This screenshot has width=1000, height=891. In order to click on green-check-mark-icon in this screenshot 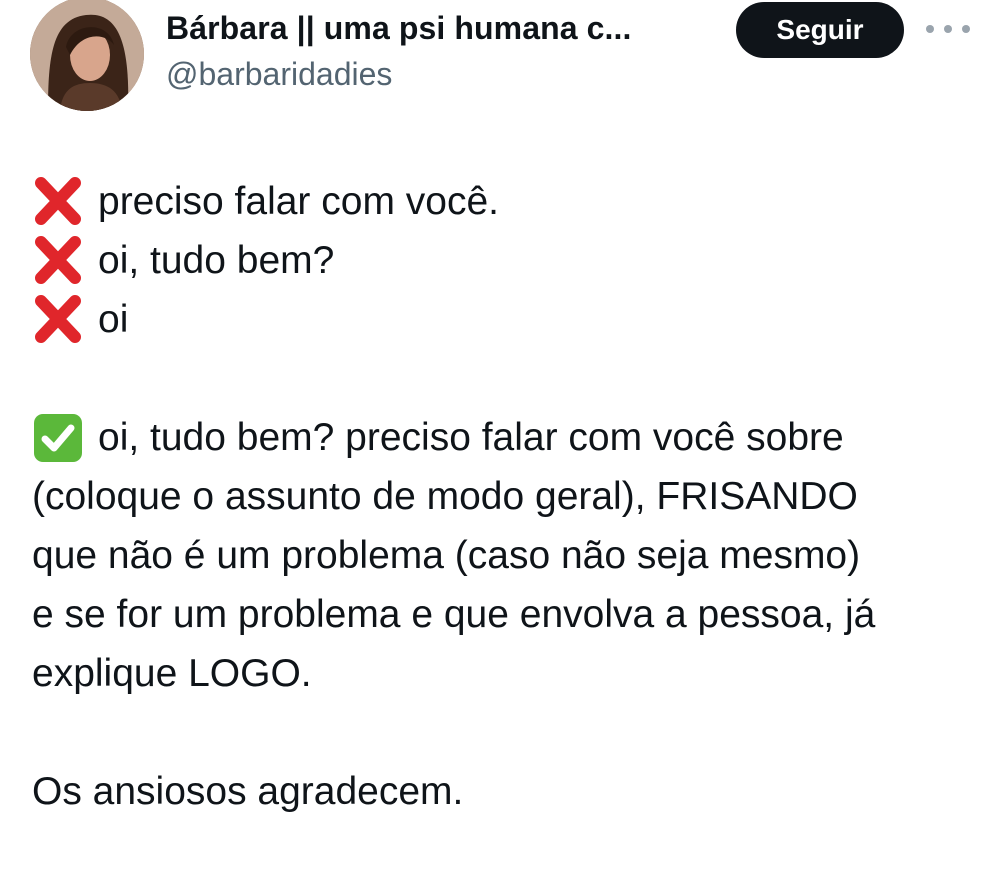, I will do `click(58, 438)`.